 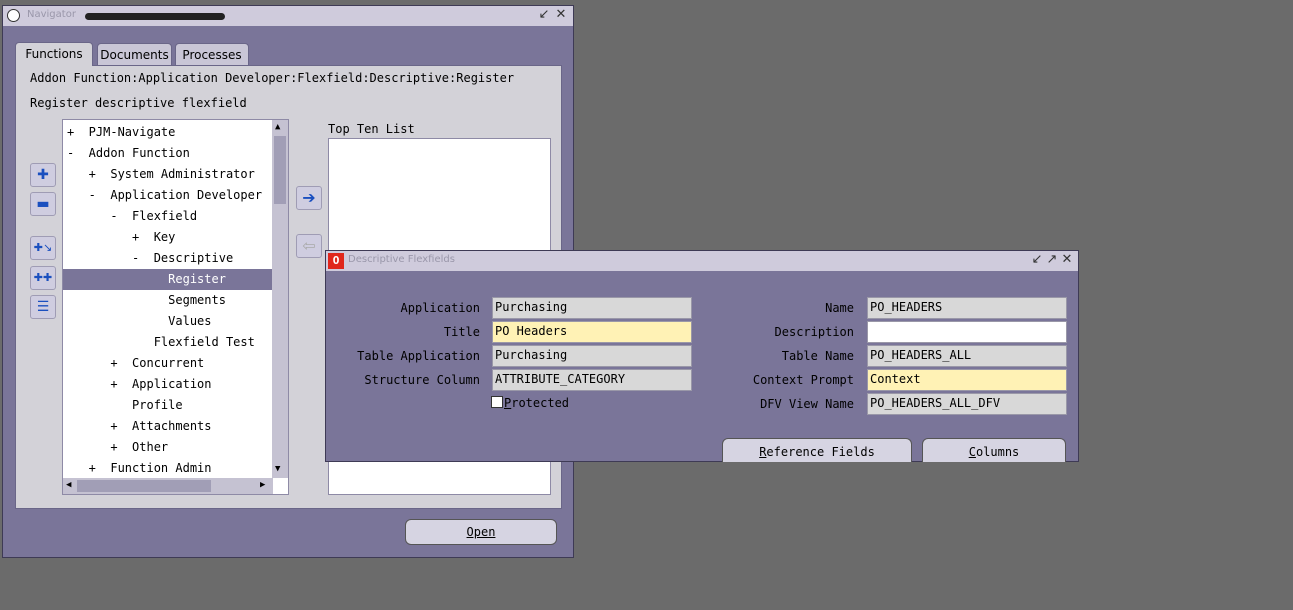 I want to click on table-application-label: Table Application, so click(x=418, y=356).